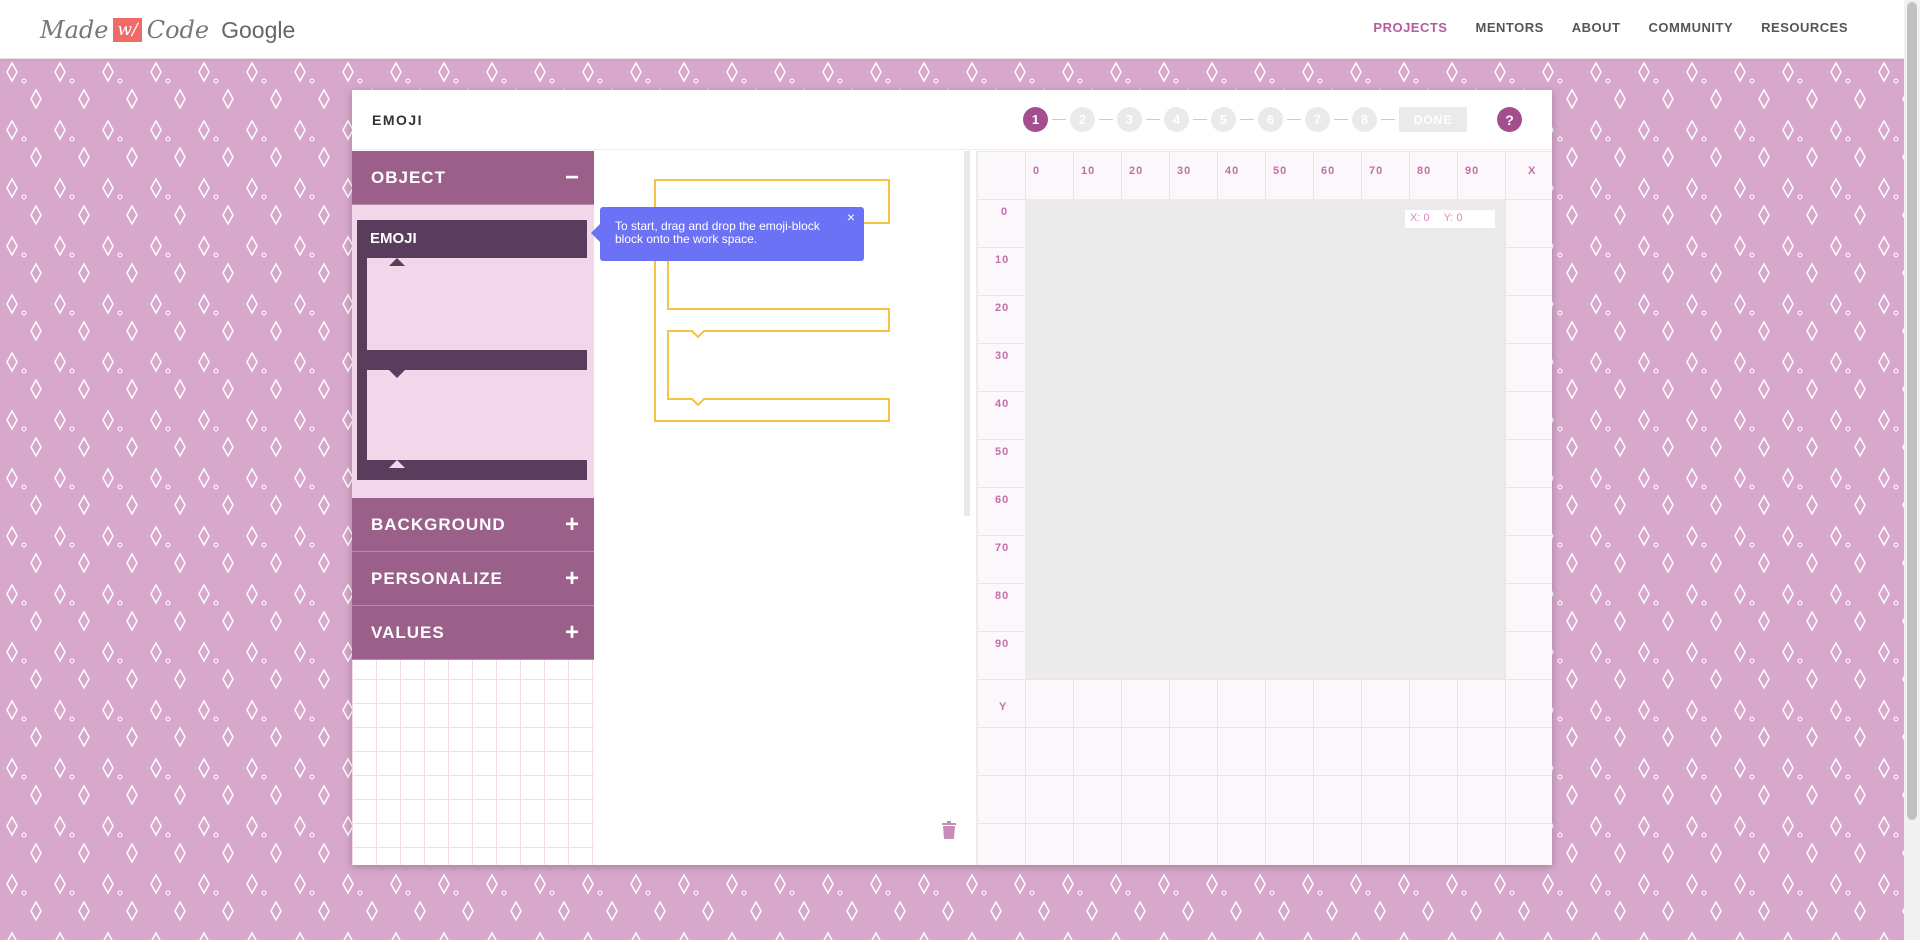 This screenshot has height=940, width=1920. I want to click on nav-mentors: MENTORS, so click(1509, 27).